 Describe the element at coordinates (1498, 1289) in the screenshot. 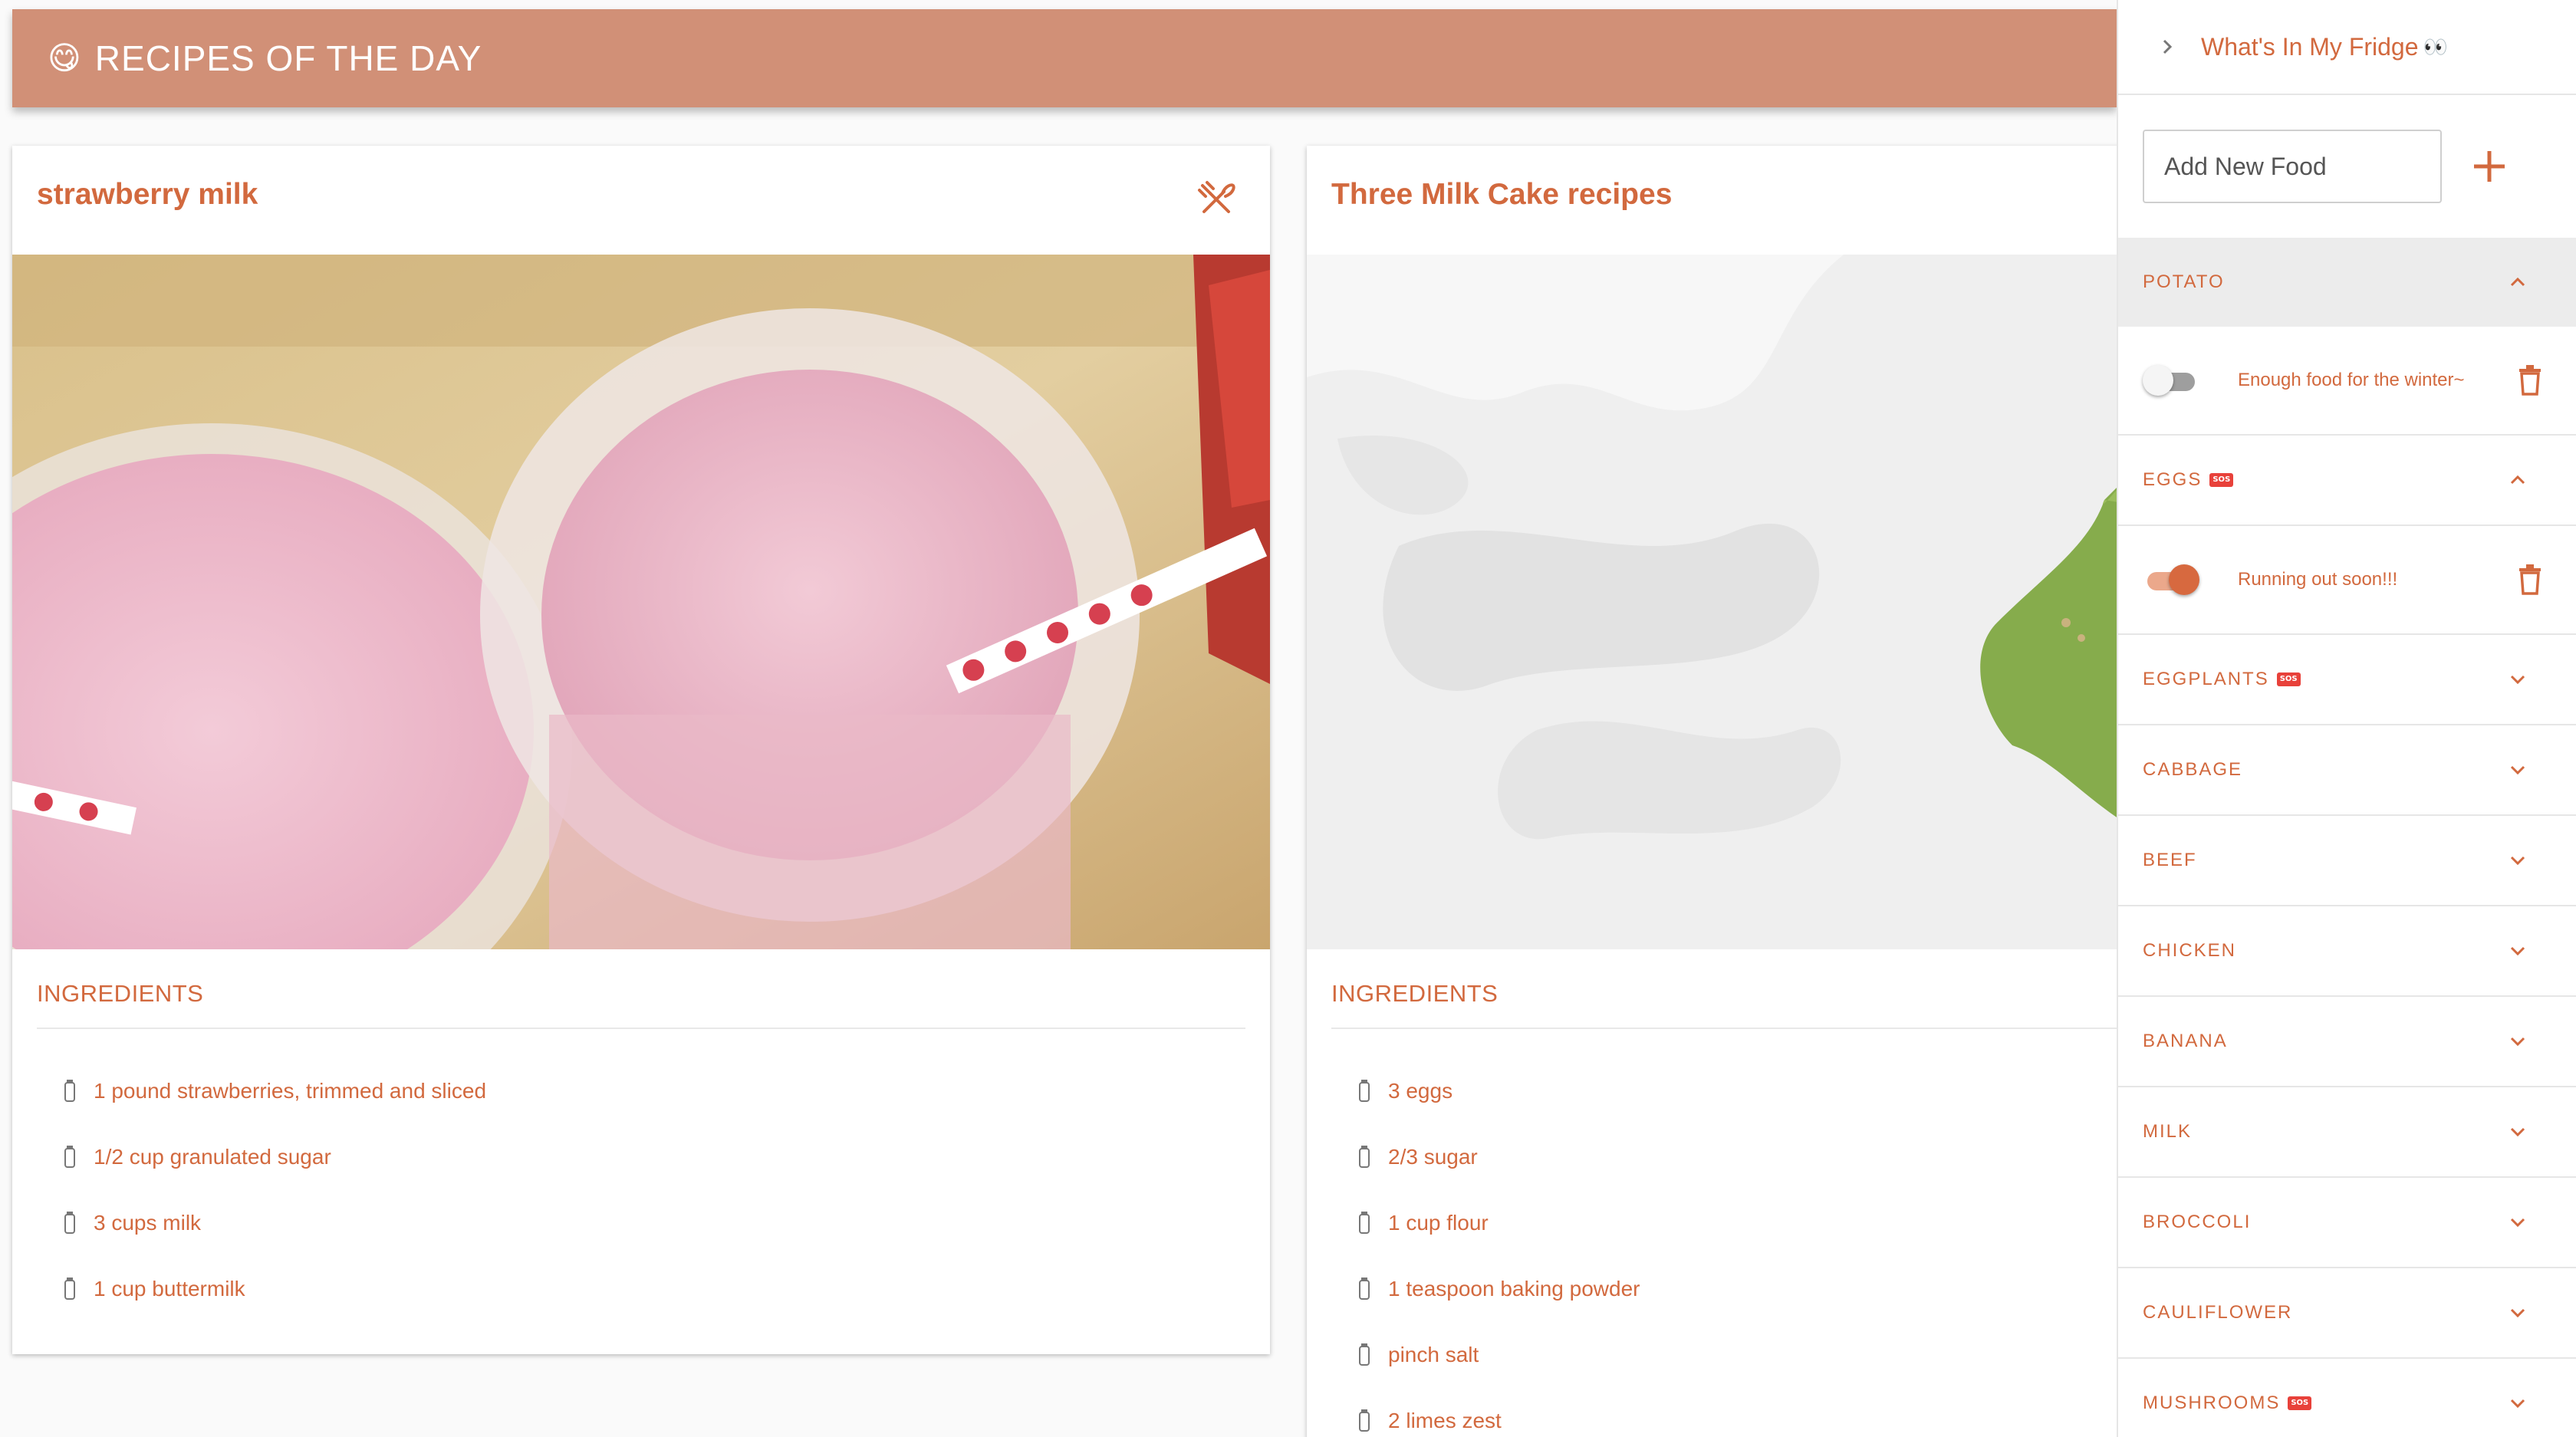

I see `ingredient-item: 1 teaspoon baking powder` at that location.